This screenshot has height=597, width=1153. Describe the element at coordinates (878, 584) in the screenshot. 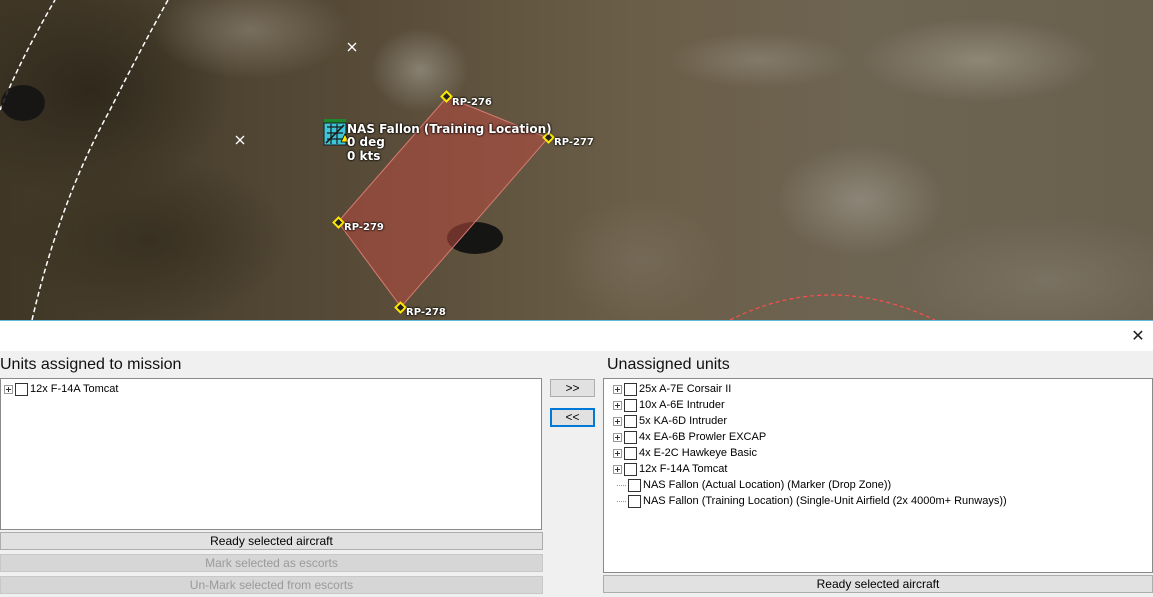

I see `unassigned-ready-selected-aircraft-button: Ready selected aircraft` at that location.